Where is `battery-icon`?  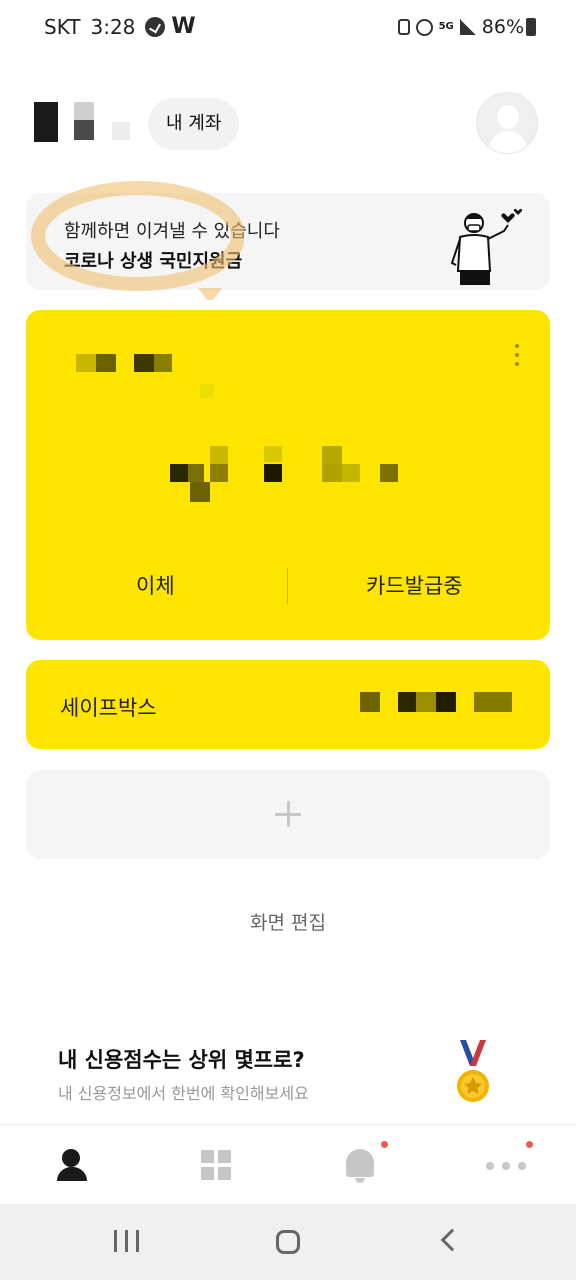
battery-icon is located at coordinates (531, 27).